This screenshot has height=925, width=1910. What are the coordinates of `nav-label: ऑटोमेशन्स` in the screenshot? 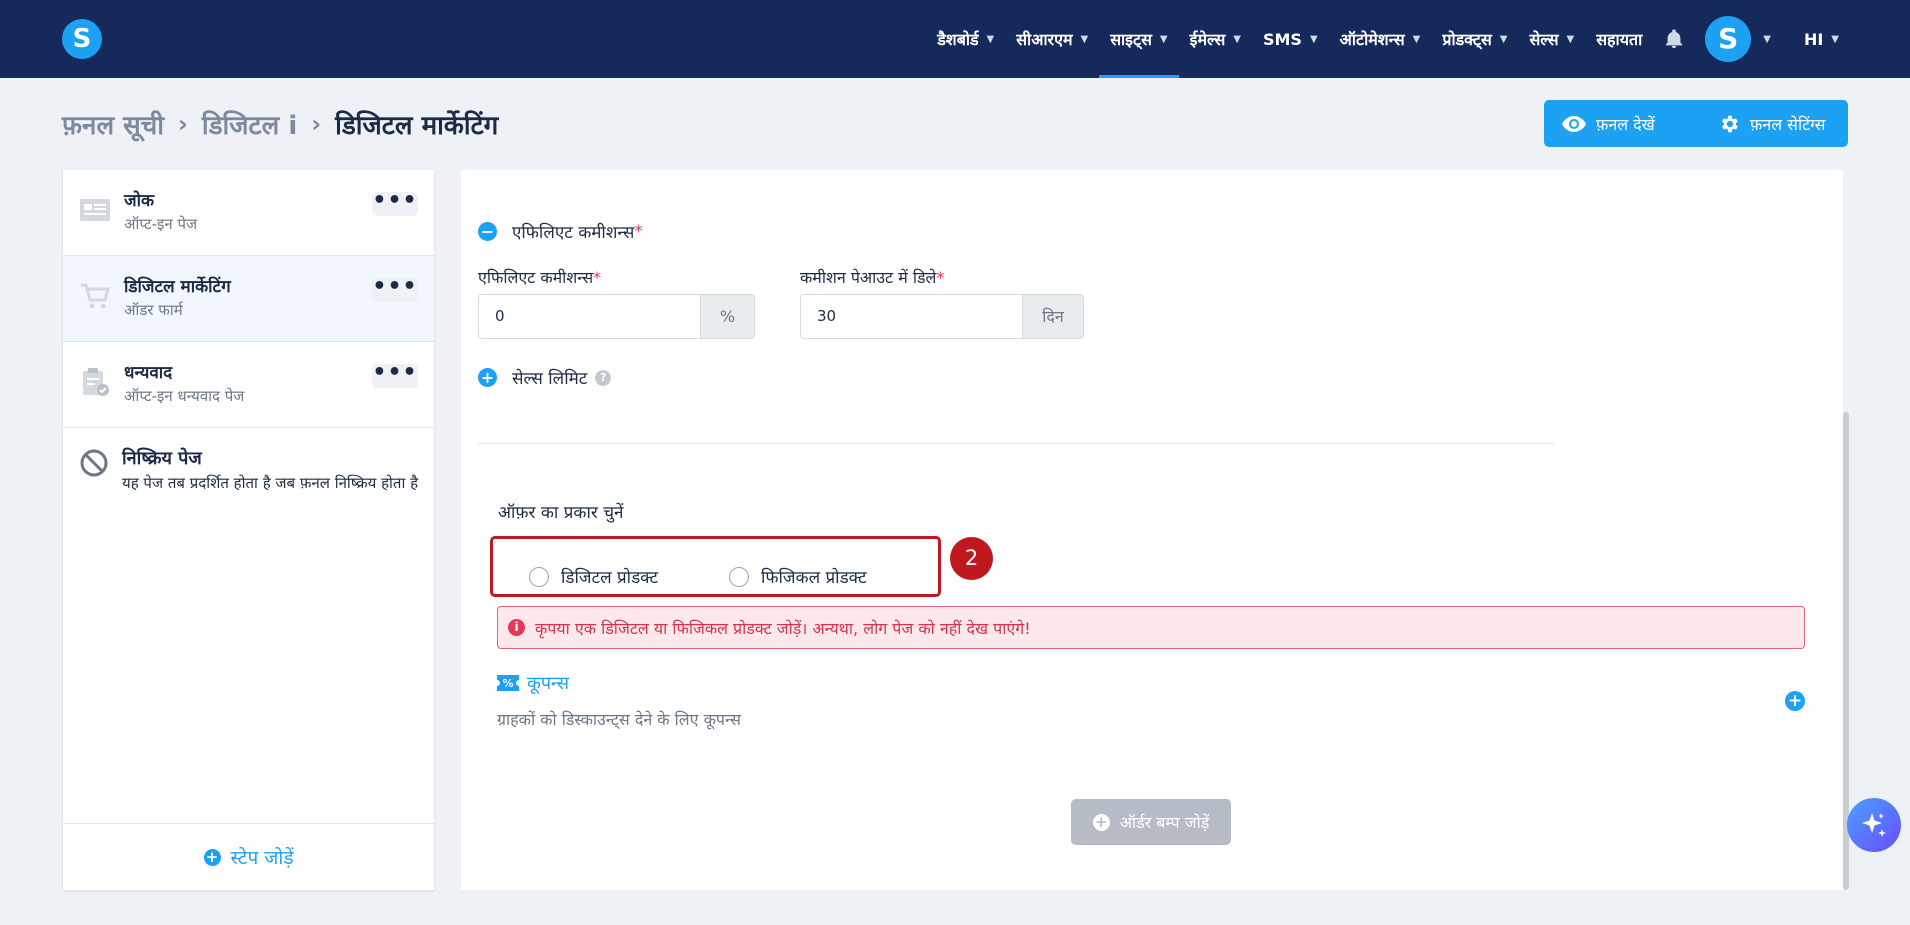 It's located at (1372, 39).